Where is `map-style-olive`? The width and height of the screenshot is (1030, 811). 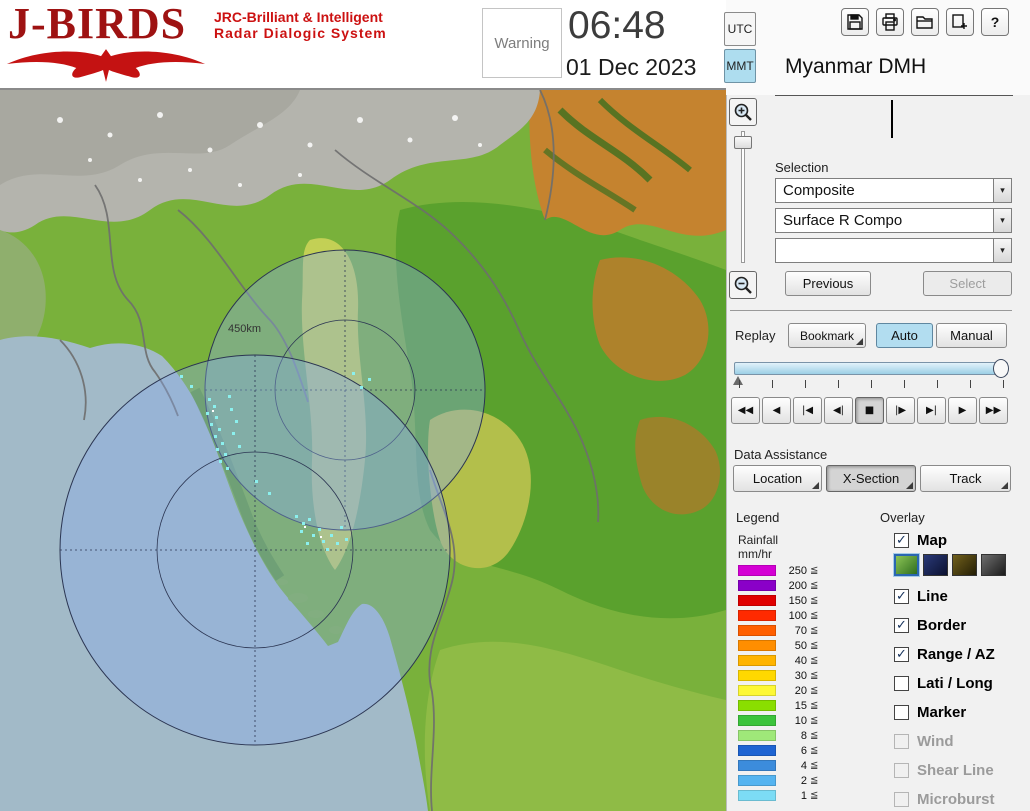 map-style-olive is located at coordinates (964, 565).